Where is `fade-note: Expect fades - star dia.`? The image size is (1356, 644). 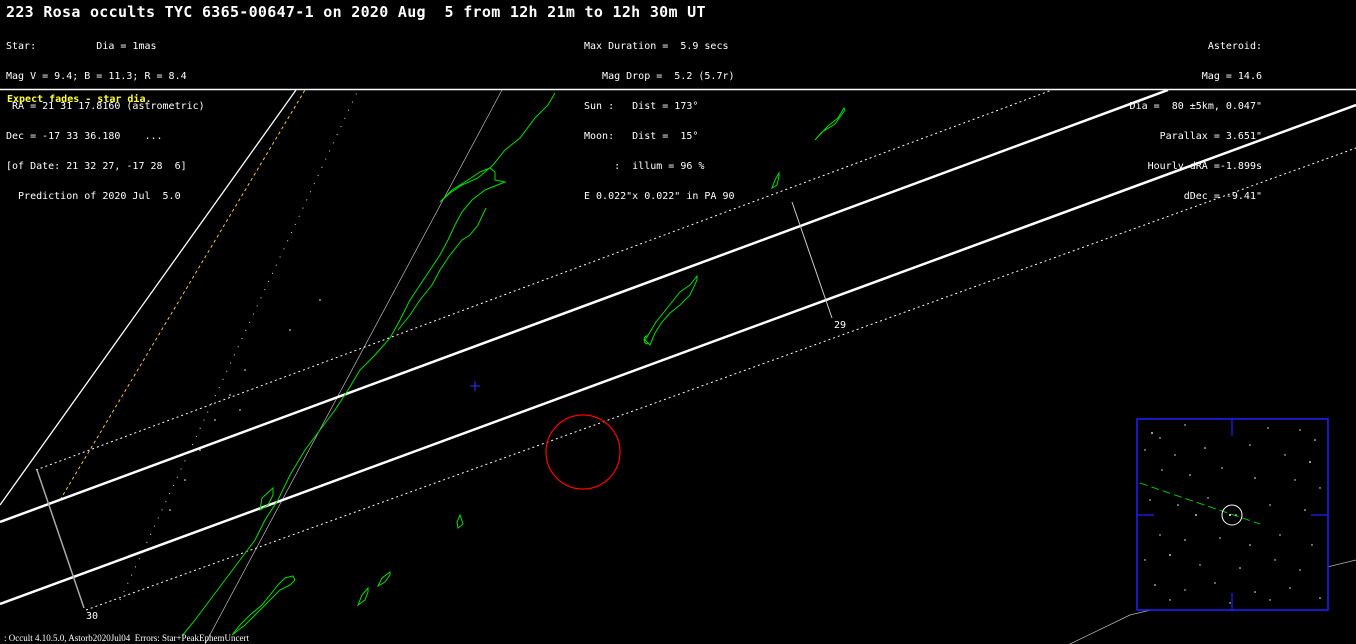
fade-note: Expect fades - star dia. is located at coordinates (79, 99).